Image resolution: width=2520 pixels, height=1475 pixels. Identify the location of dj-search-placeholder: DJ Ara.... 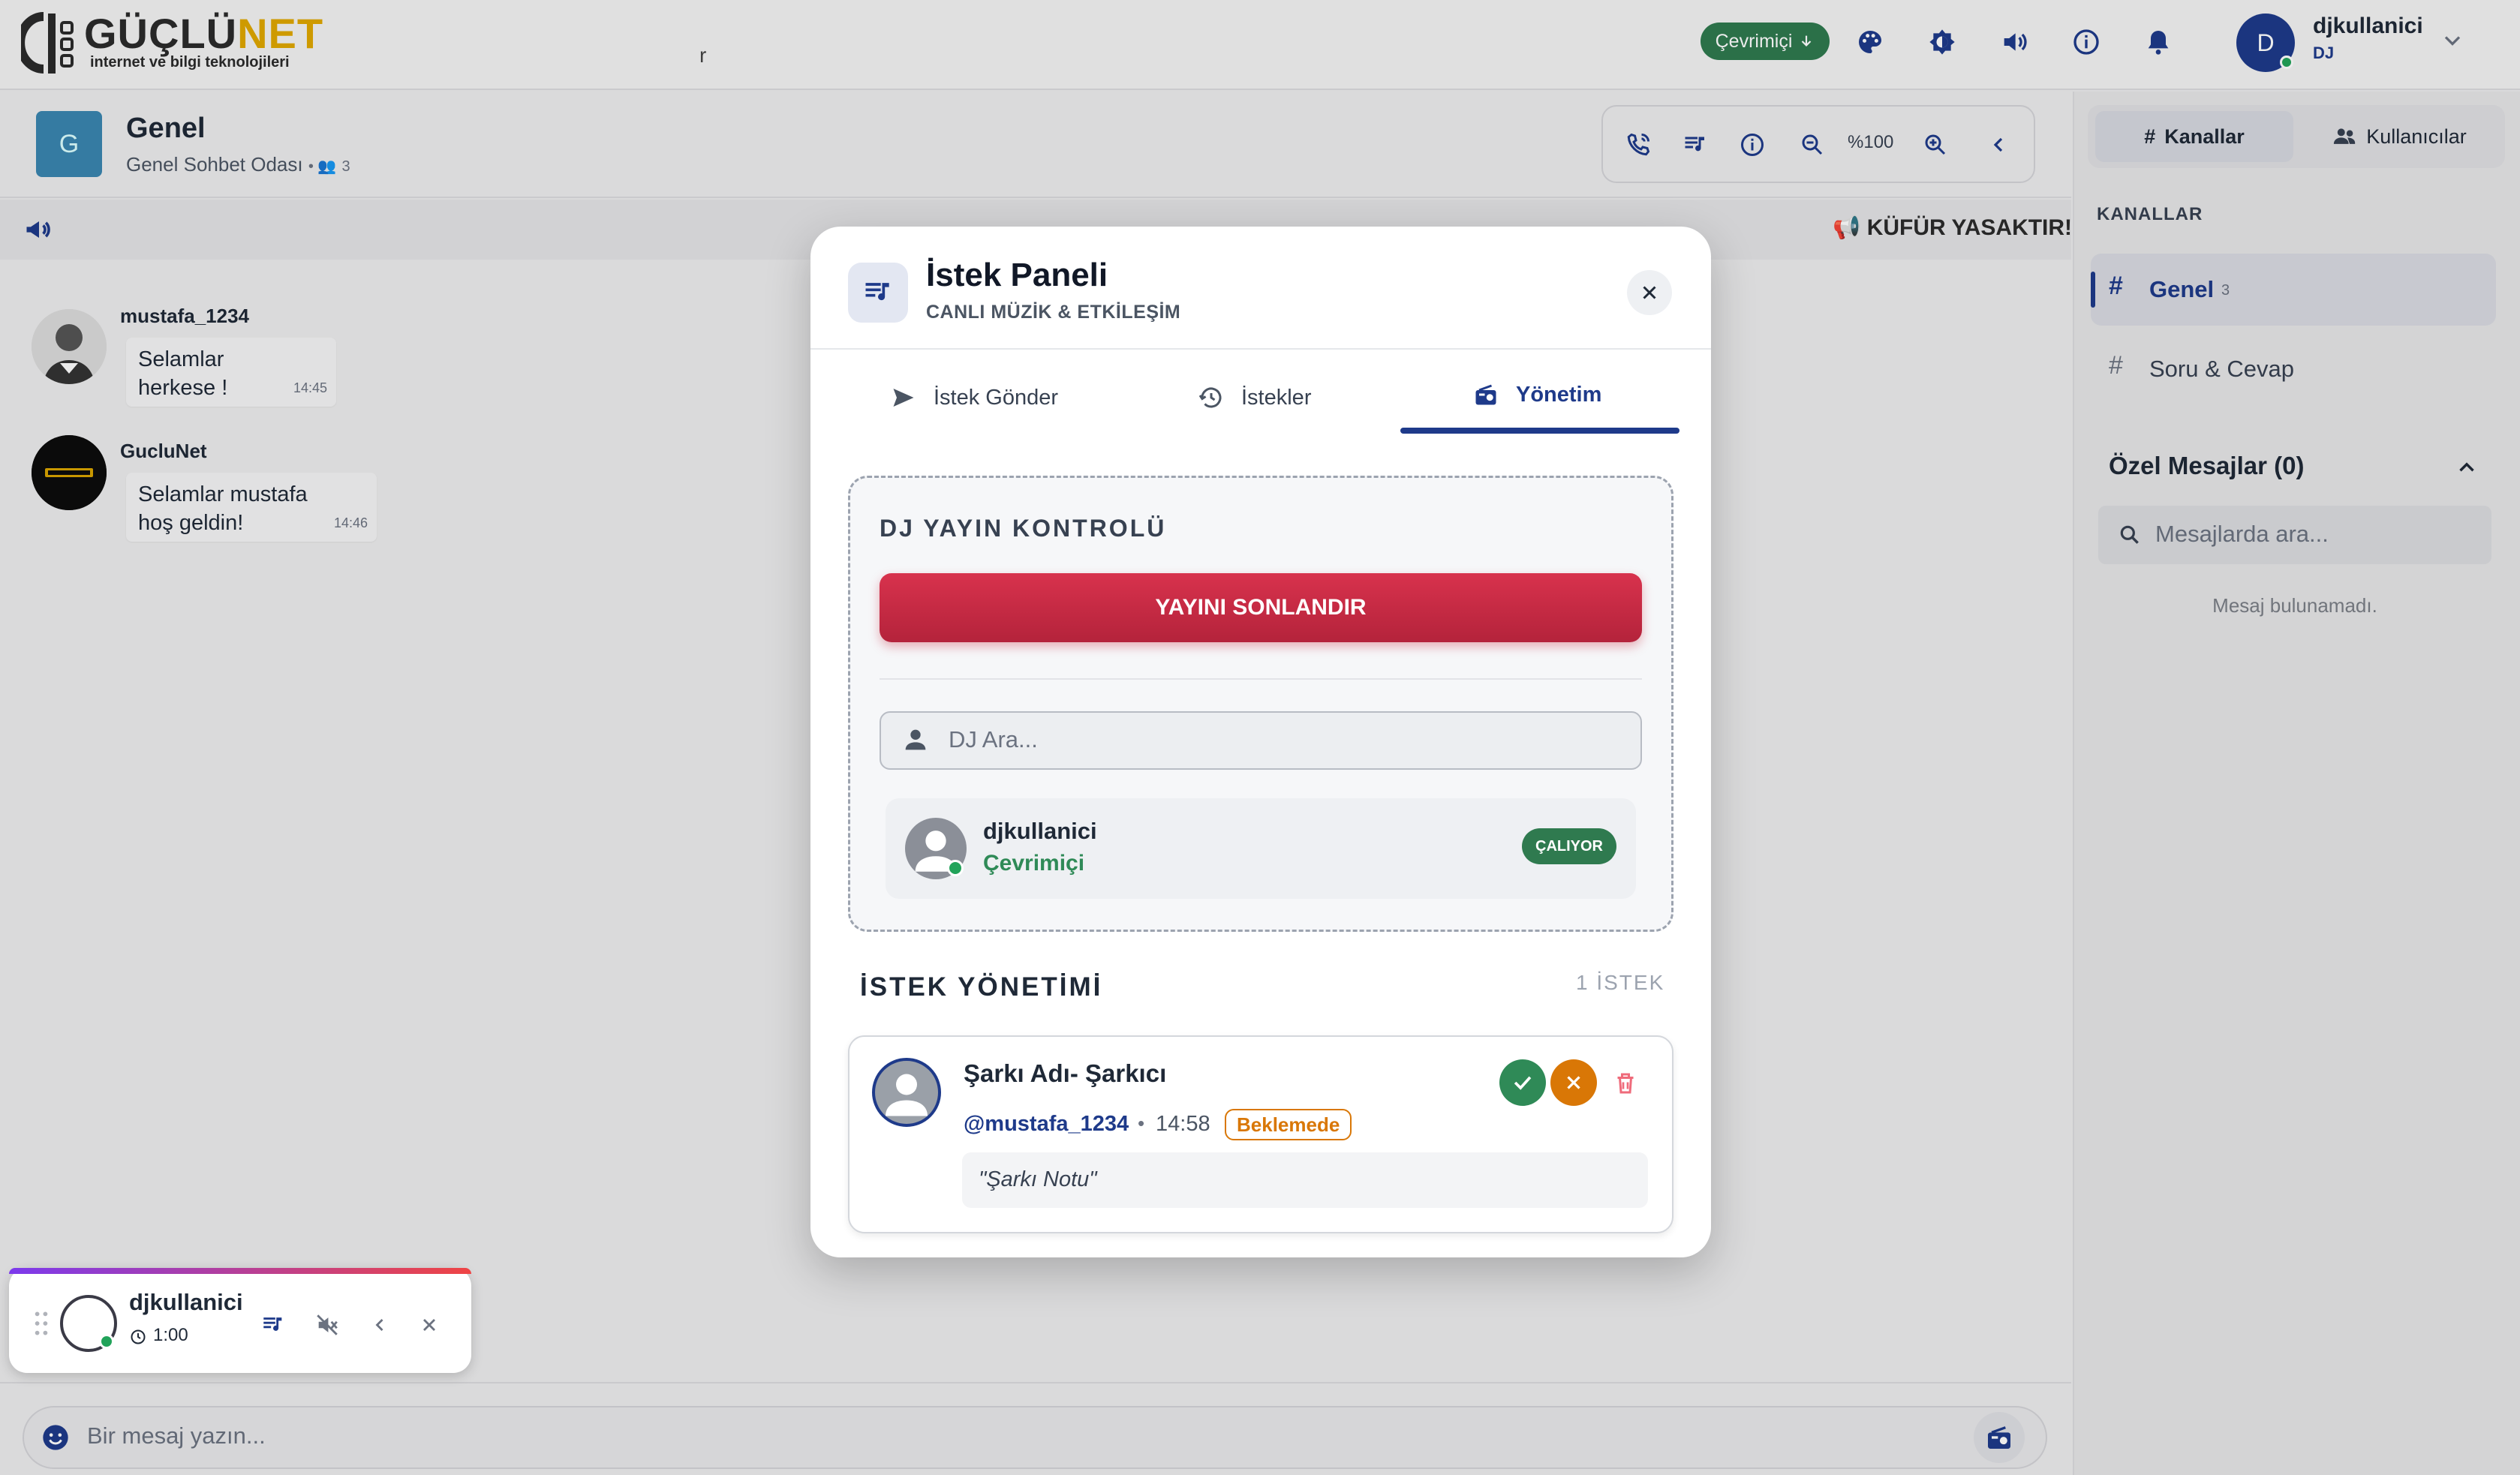
(993, 740).